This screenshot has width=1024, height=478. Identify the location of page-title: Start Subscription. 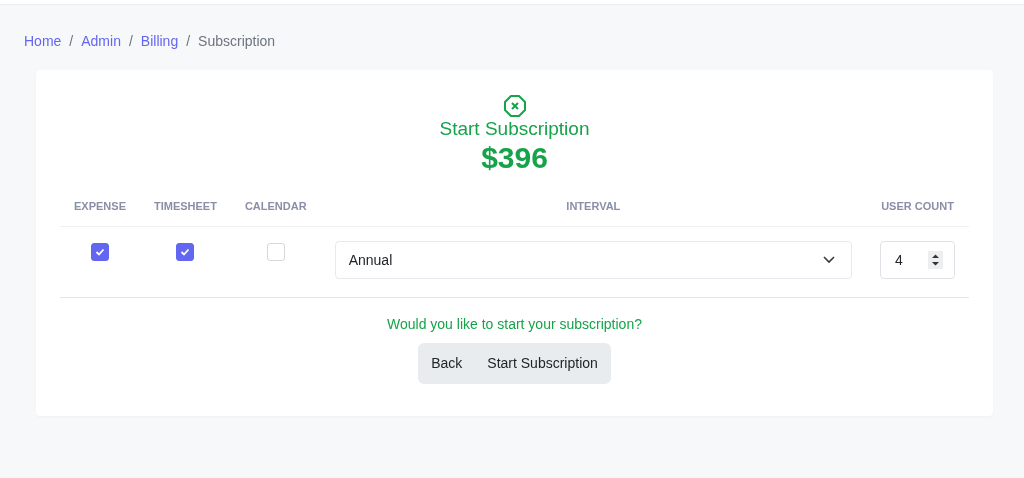
(514, 129).